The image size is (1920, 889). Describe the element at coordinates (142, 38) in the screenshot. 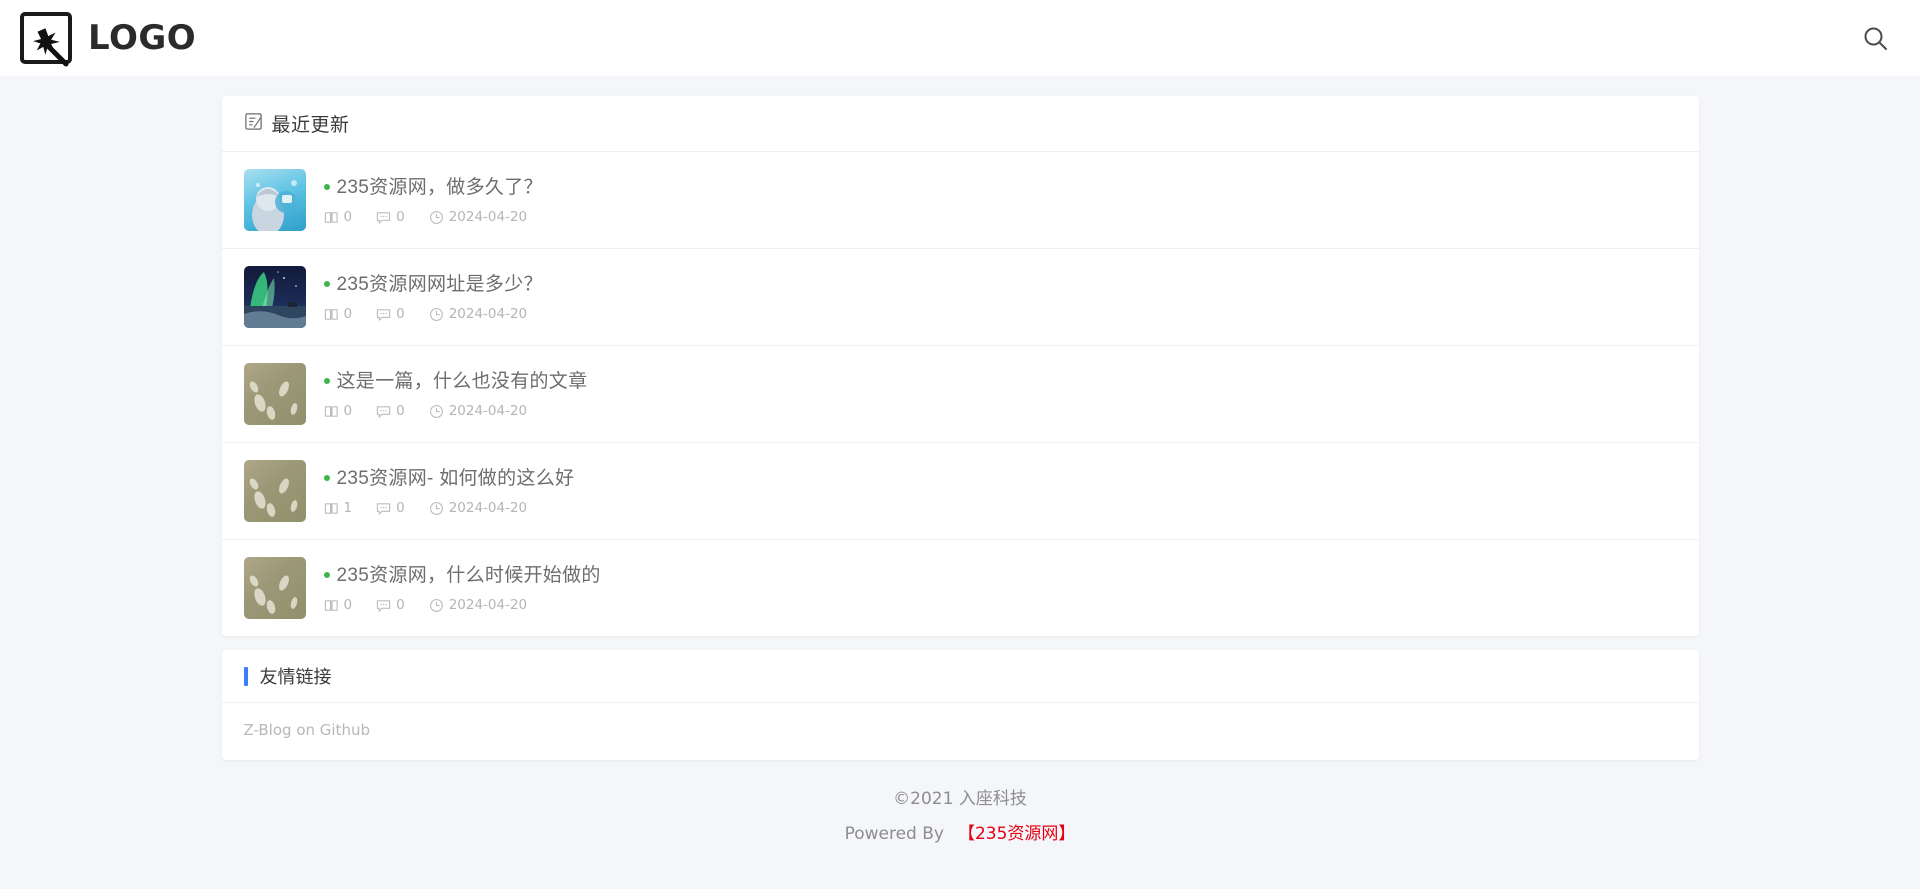

I see `logo-text: LOGO` at that location.